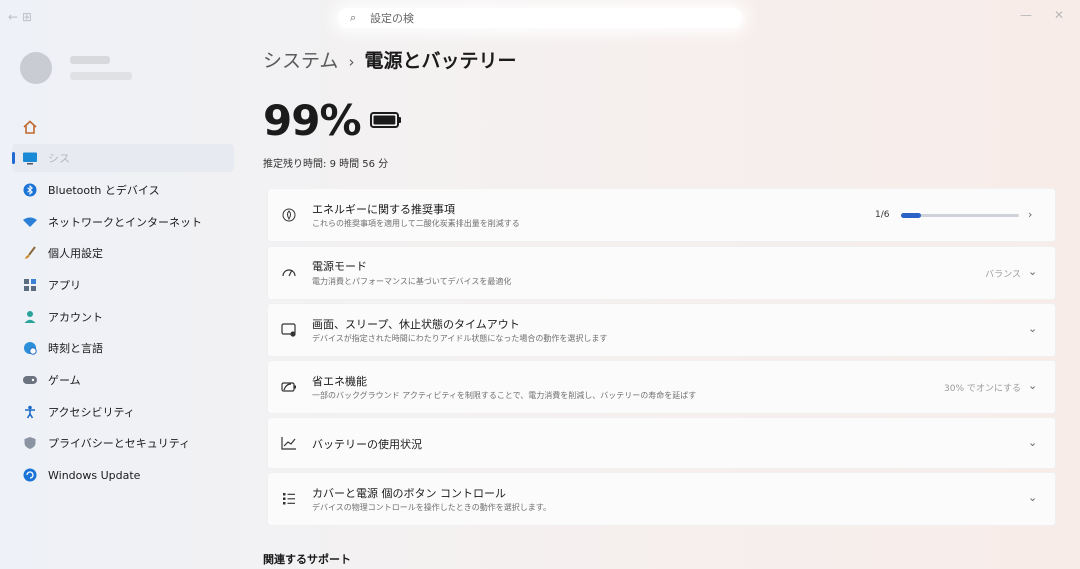 The width and height of the screenshot is (1080, 569). What do you see at coordinates (383, 209) in the screenshot?
I see `card-title: エネルギーに関する推奨事項` at bounding box center [383, 209].